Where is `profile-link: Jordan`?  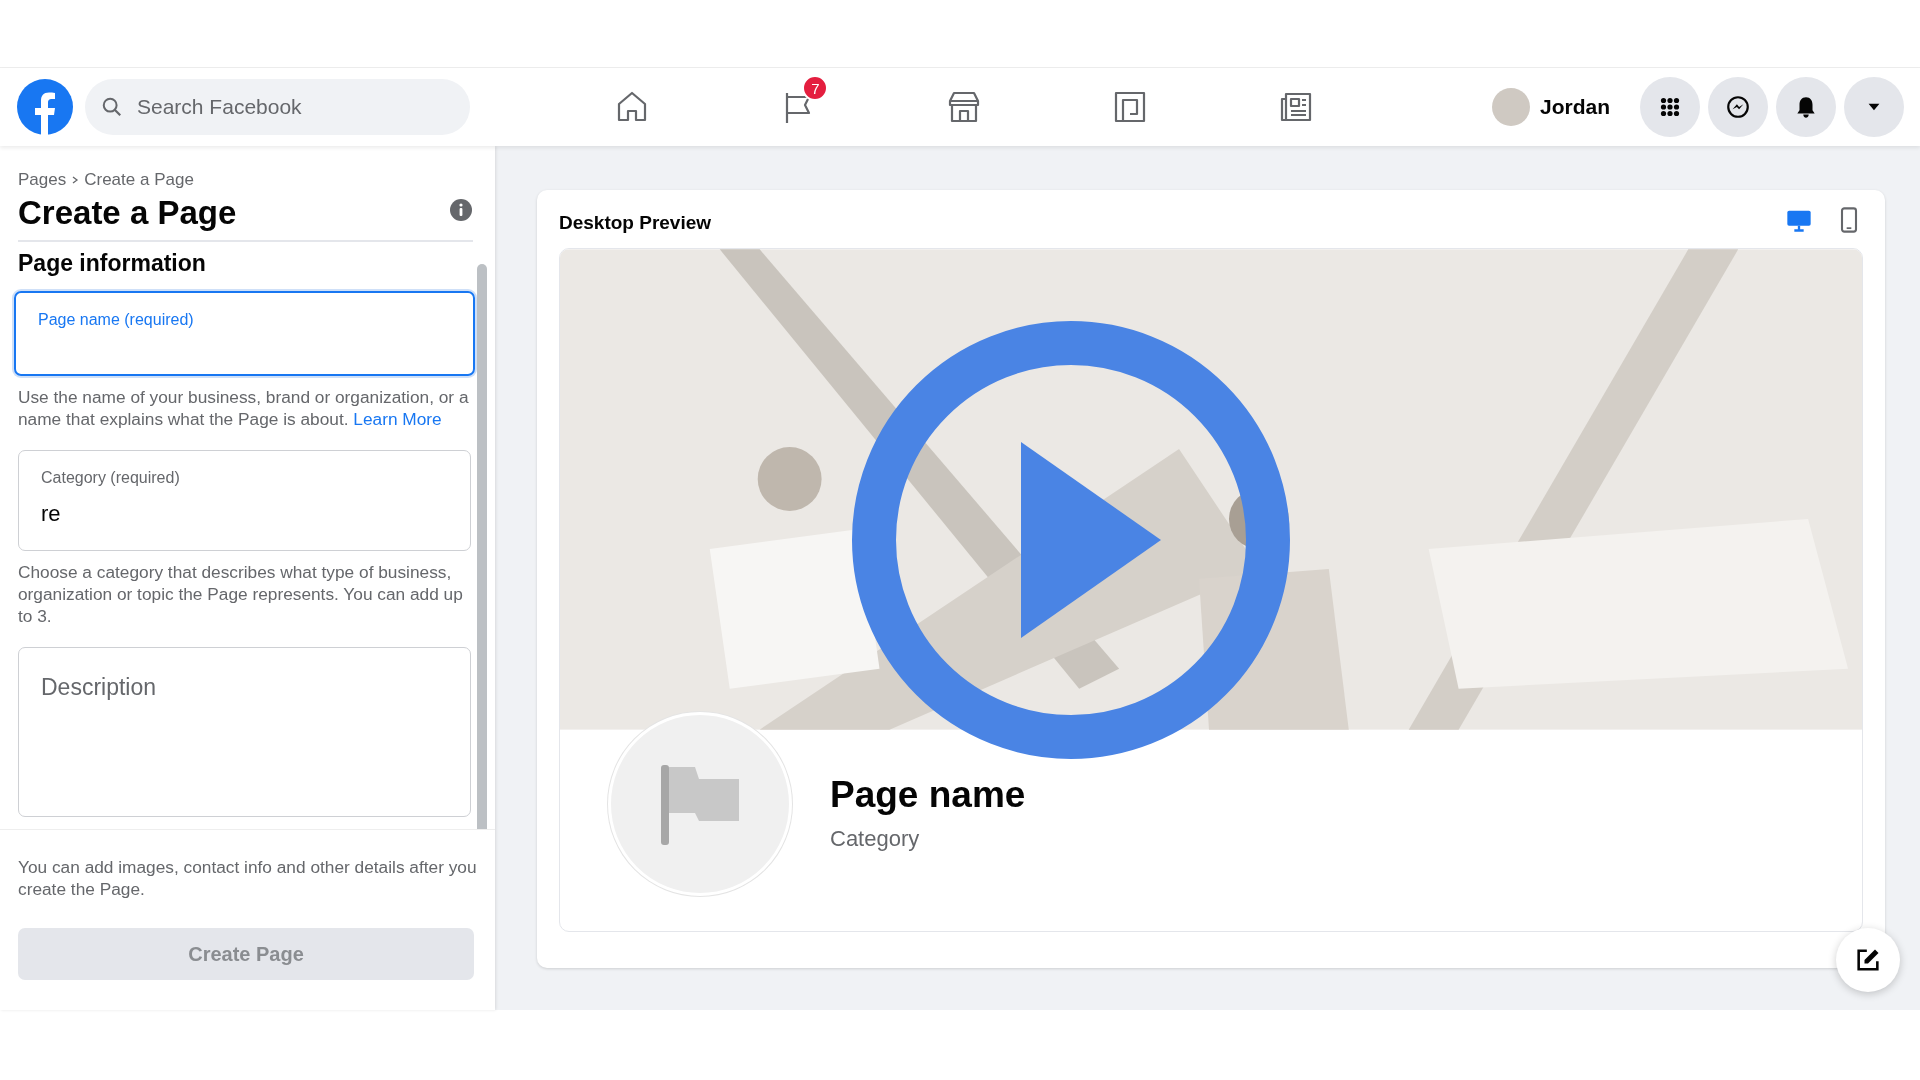
profile-link: Jordan is located at coordinates (1550, 107).